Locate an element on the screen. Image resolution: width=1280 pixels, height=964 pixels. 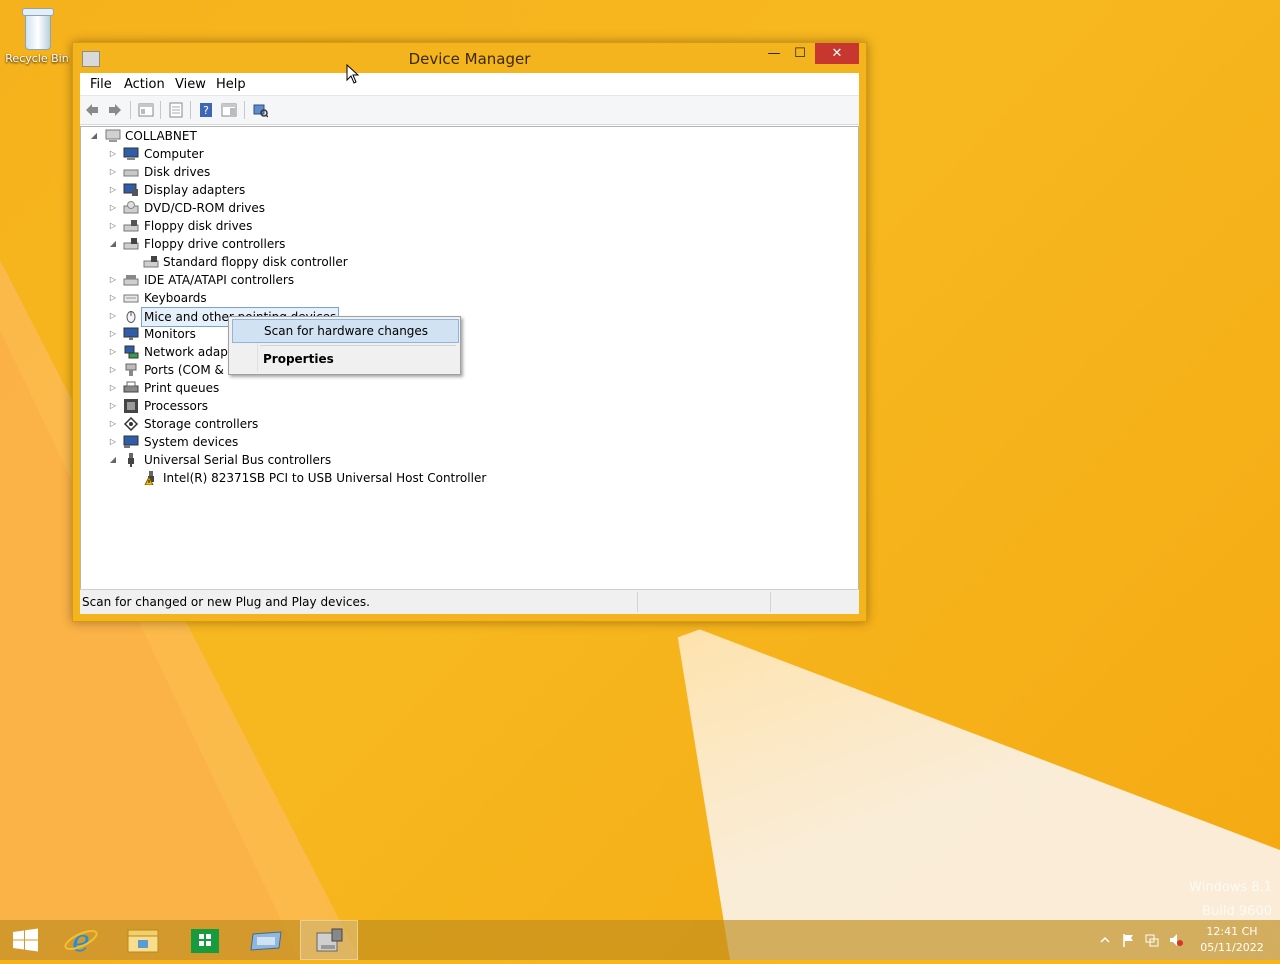
menu-file: File is located at coordinates (101, 84).